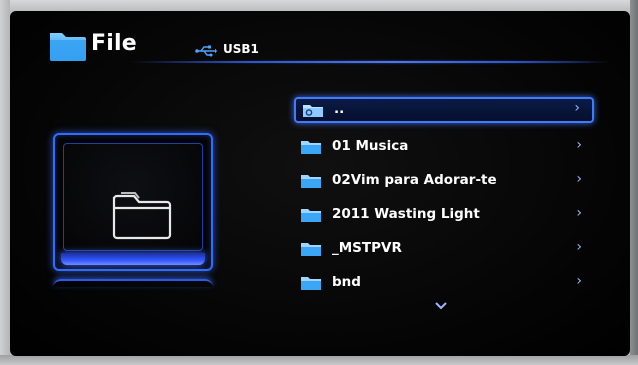 This screenshot has width=638, height=365. I want to click on parent-folder-icon, so click(313, 111).